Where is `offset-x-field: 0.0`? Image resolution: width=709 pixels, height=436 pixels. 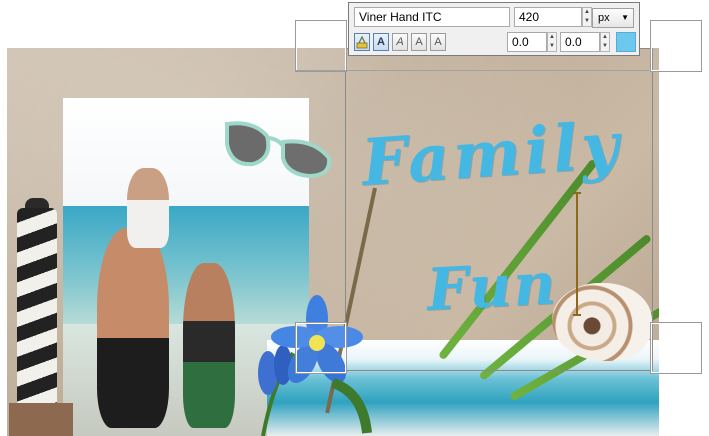 offset-x-field: 0.0 is located at coordinates (527, 42).